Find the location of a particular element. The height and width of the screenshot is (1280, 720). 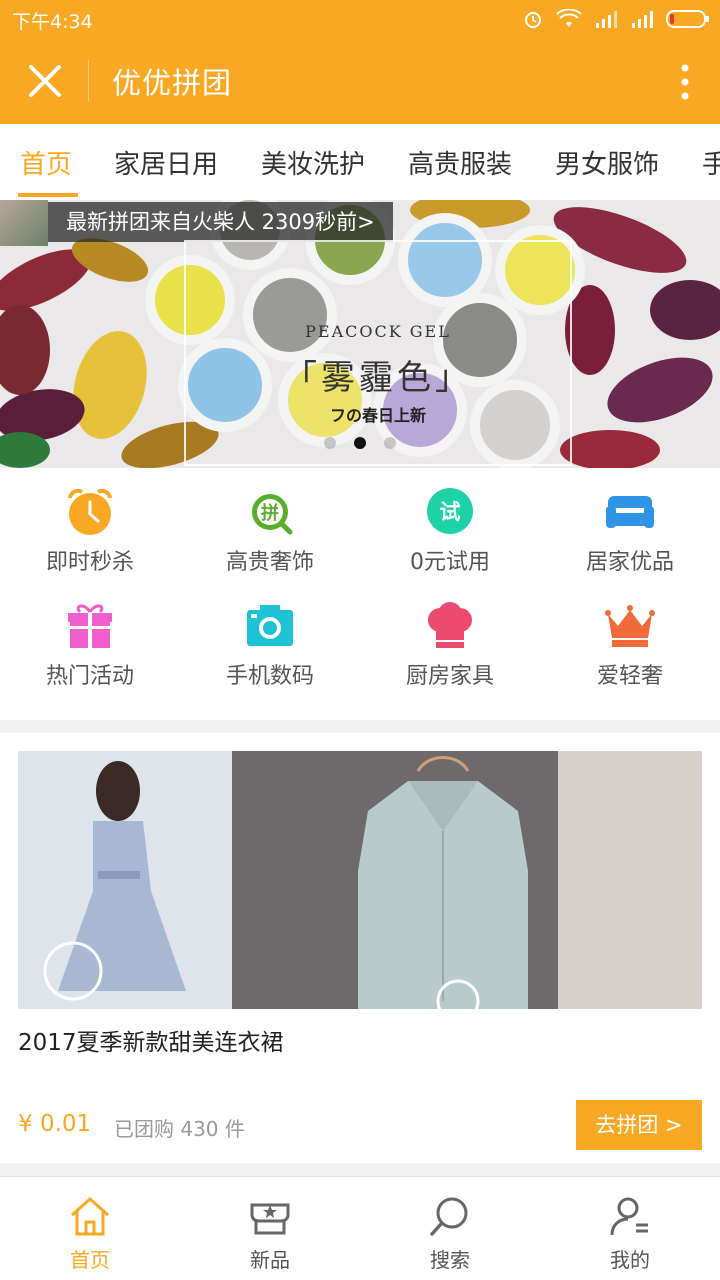

app-header: 优优拼团 is located at coordinates (360, 81).